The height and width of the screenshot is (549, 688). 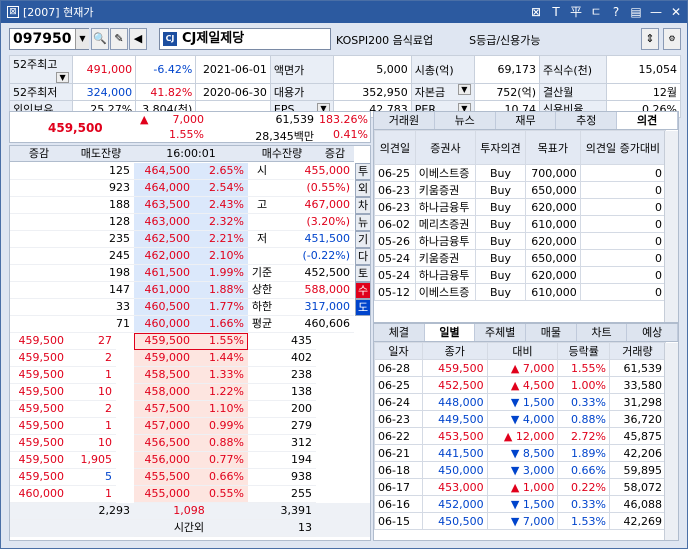 I want to click on restore-icon: ㄷ, so click(x=596, y=12).